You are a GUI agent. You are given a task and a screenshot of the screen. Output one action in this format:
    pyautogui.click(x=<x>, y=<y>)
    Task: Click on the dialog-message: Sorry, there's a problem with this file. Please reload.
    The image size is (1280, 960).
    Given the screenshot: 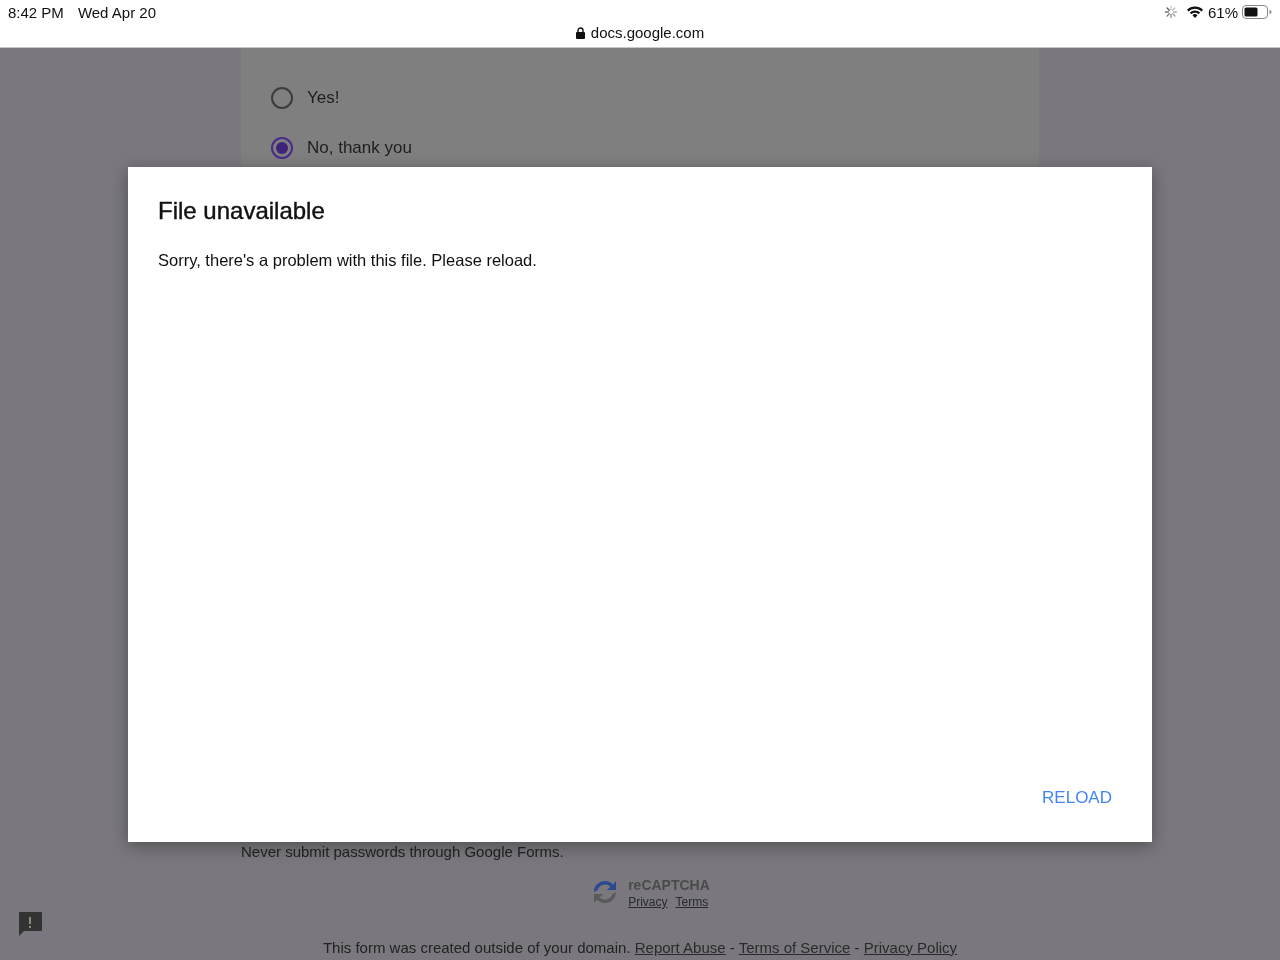 What is the action you would take?
    pyautogui.click(x=348, y=260)
    